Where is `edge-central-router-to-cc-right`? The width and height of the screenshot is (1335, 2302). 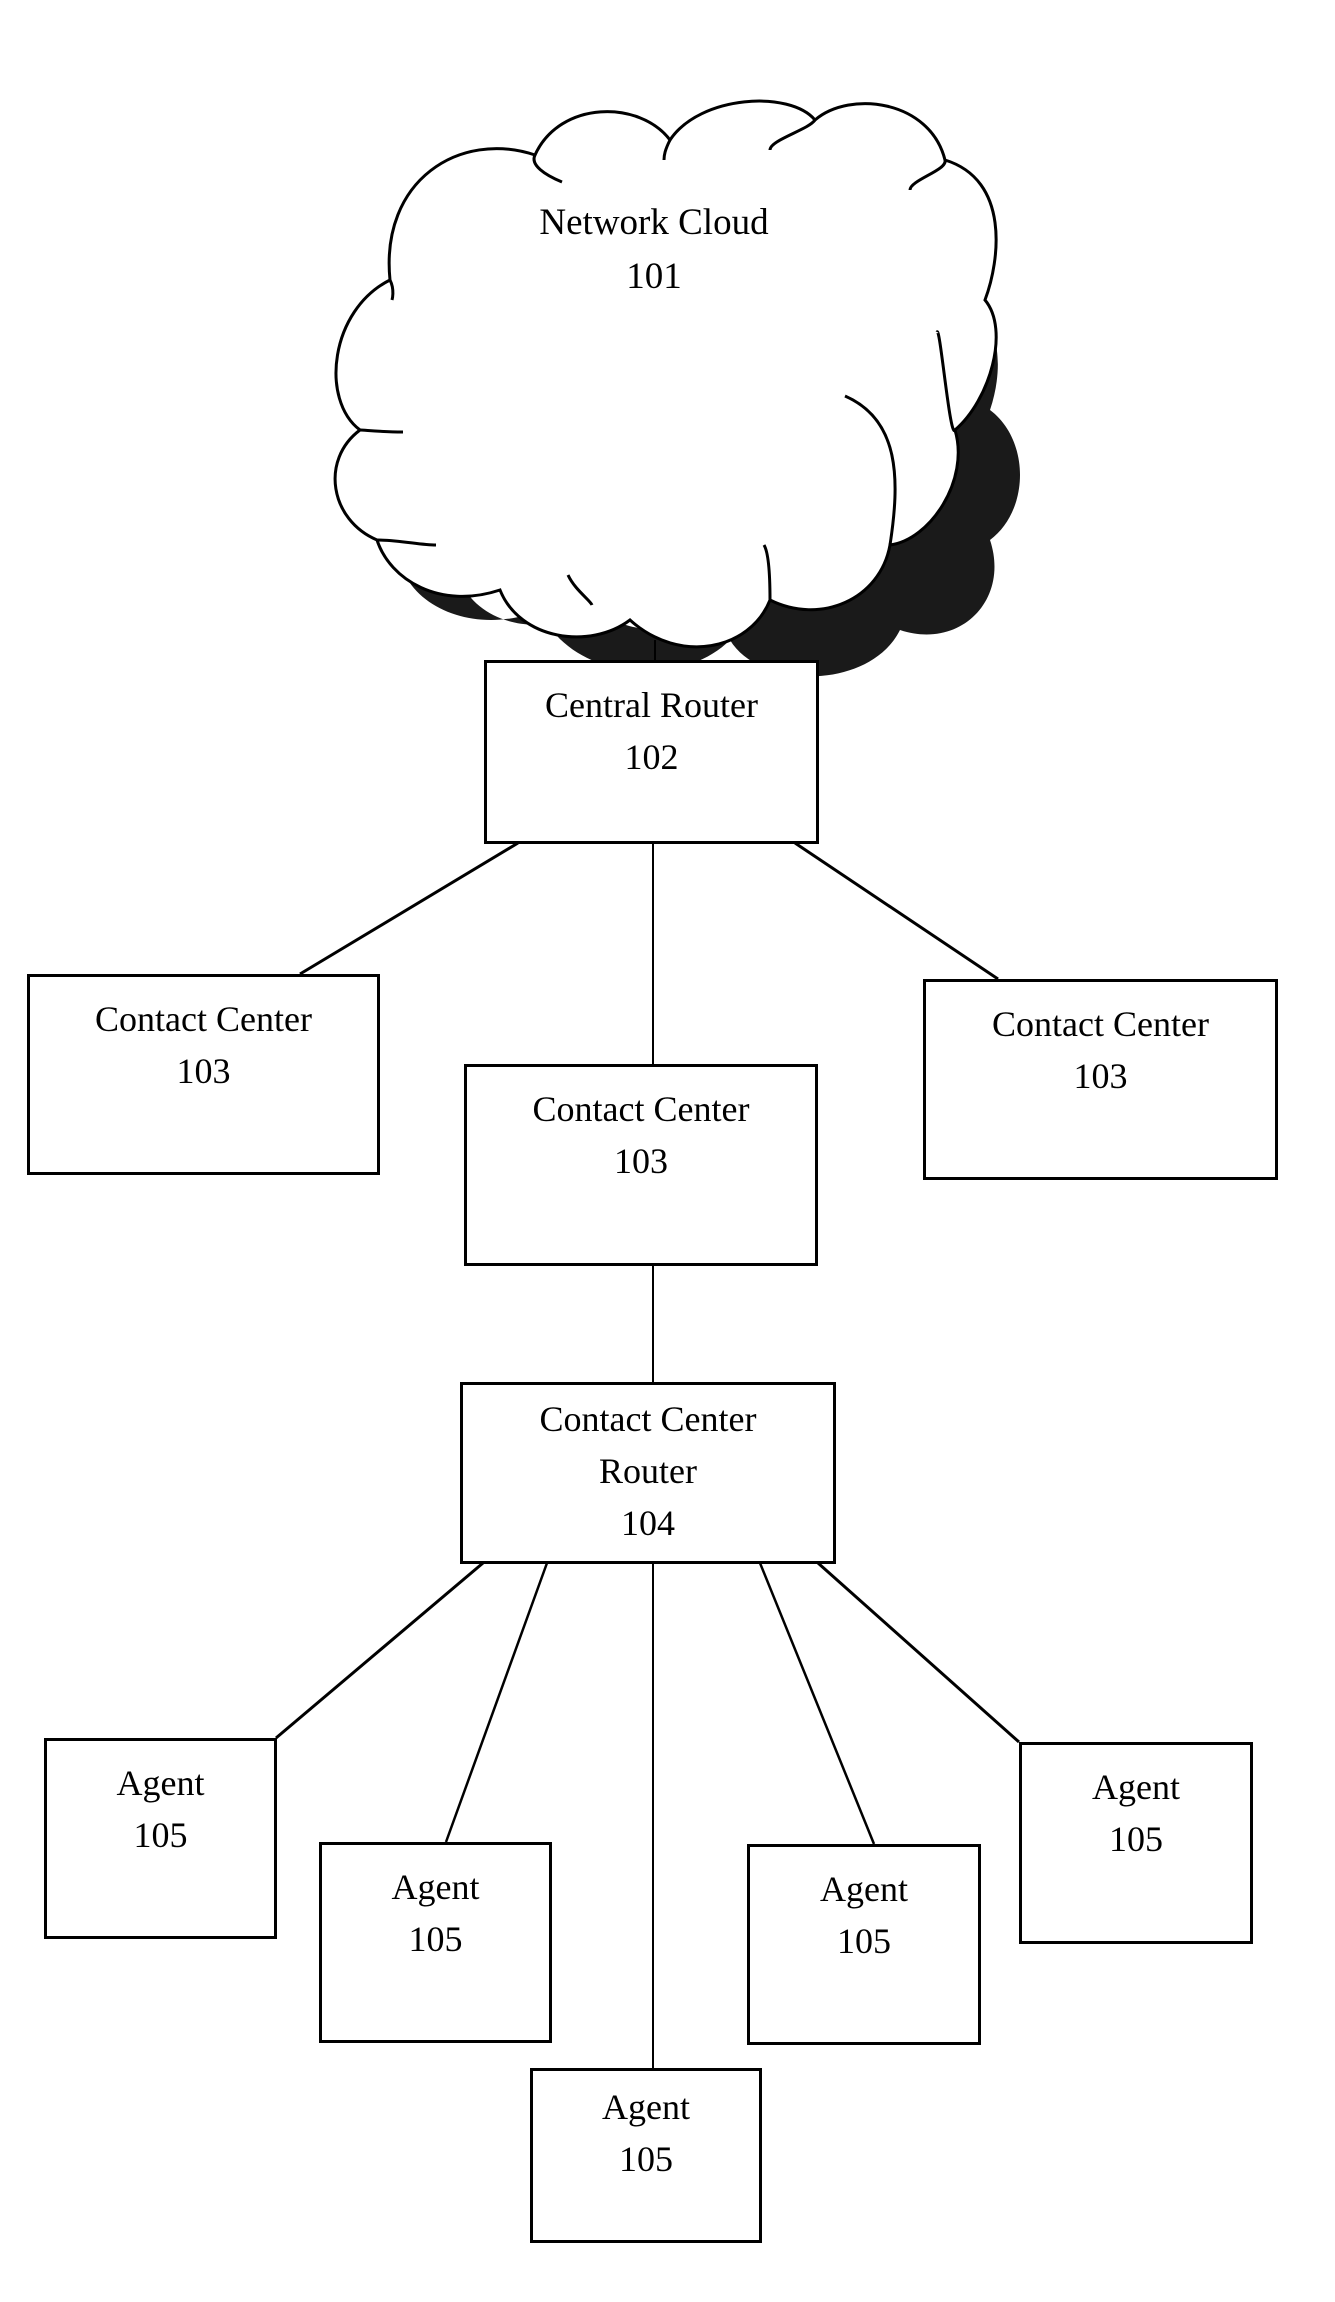 edge-central-router-to-cc-right is located at coordinates (896, 911).